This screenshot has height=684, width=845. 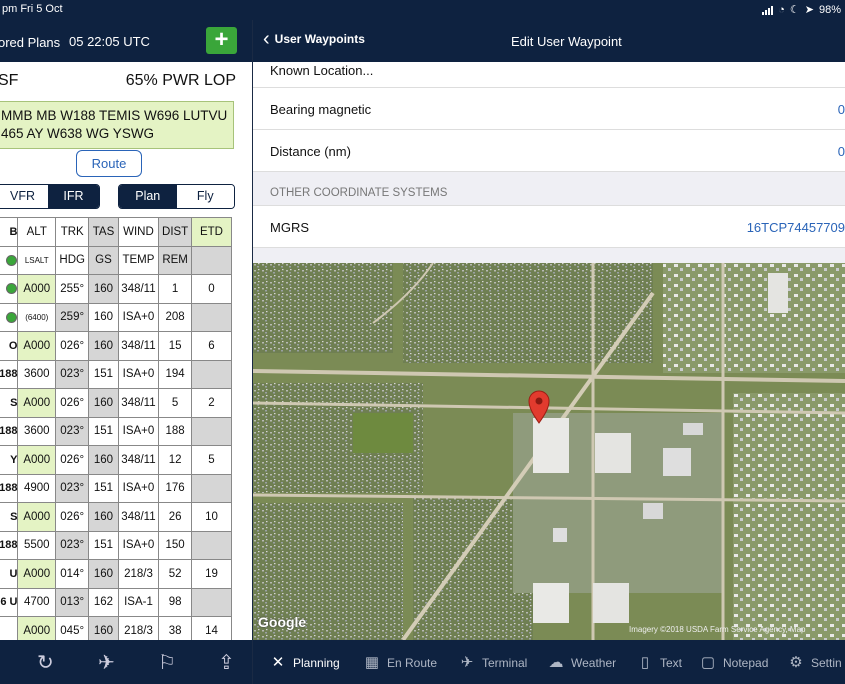 What do you see at coordinates (304, 663) in the screenshot?
I see `tab-planning: ✕ Planning` at bounding box center [304, 663].